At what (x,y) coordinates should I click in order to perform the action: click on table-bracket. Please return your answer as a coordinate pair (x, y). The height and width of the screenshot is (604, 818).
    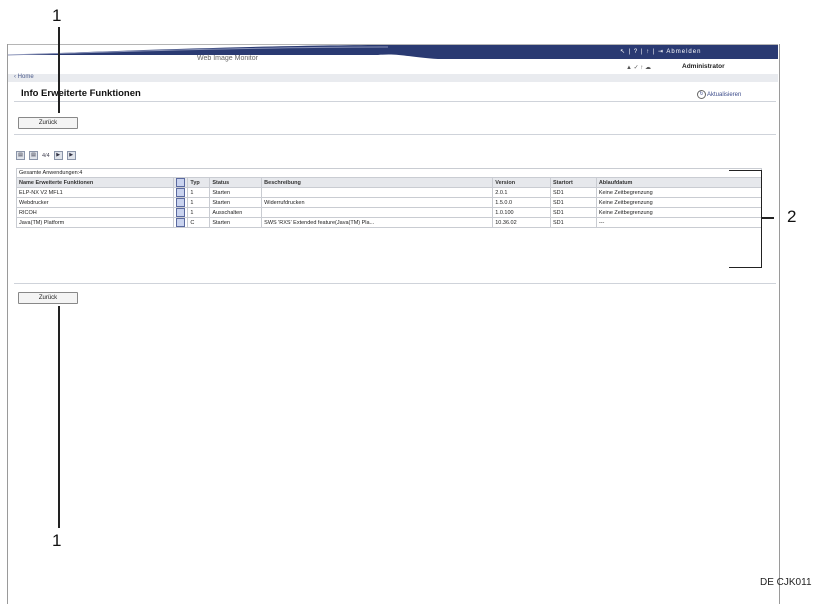
    Looking at the image, I should click on (745, 219).